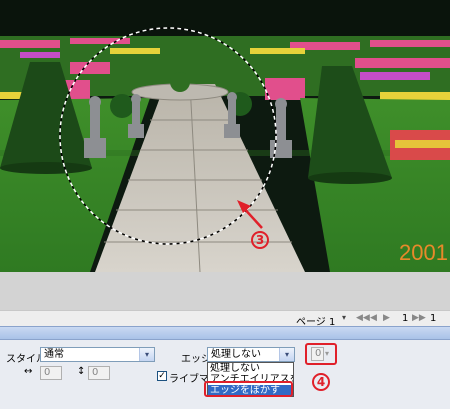 The image size is (450, 409). Describe the element at coordinates (81, 371) in the screenshot. I see `height-icon: ↕` at that location.